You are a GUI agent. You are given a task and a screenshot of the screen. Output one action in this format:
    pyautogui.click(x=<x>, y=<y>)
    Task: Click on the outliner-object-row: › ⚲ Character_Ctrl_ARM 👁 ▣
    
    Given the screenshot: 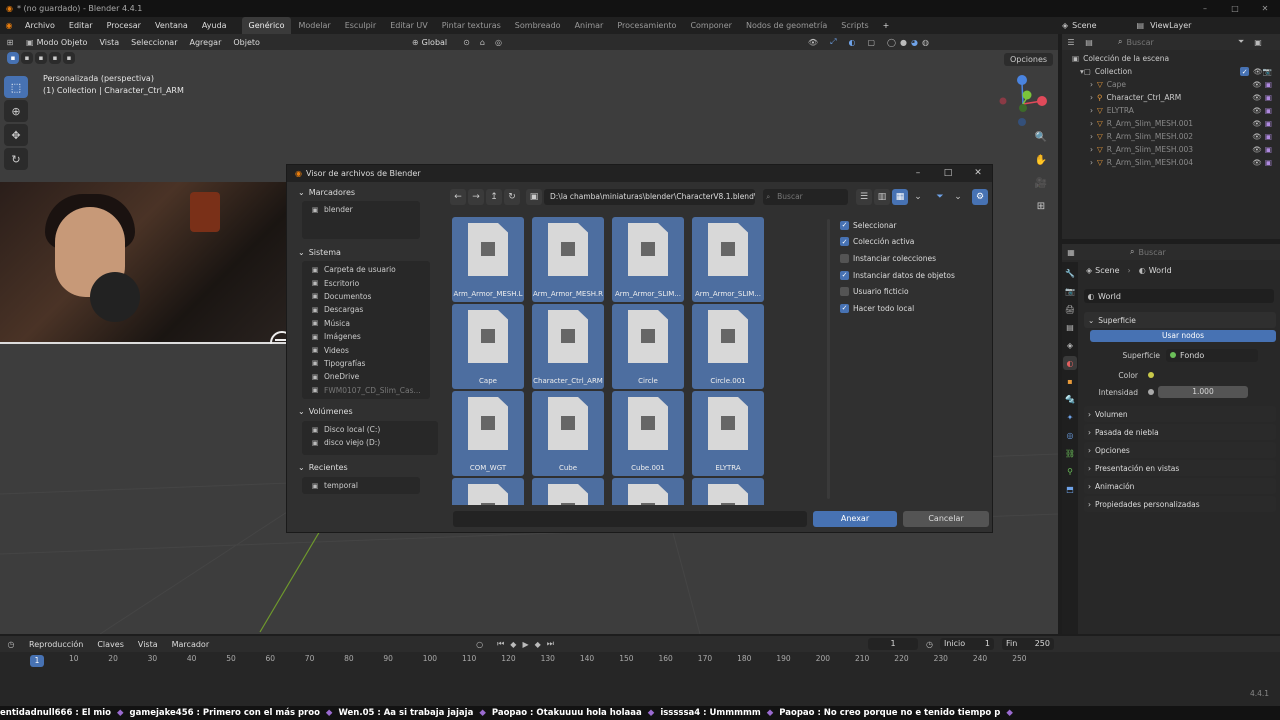 What is the action you would take?
    pyautogui.click(x=1172, y=97)
    